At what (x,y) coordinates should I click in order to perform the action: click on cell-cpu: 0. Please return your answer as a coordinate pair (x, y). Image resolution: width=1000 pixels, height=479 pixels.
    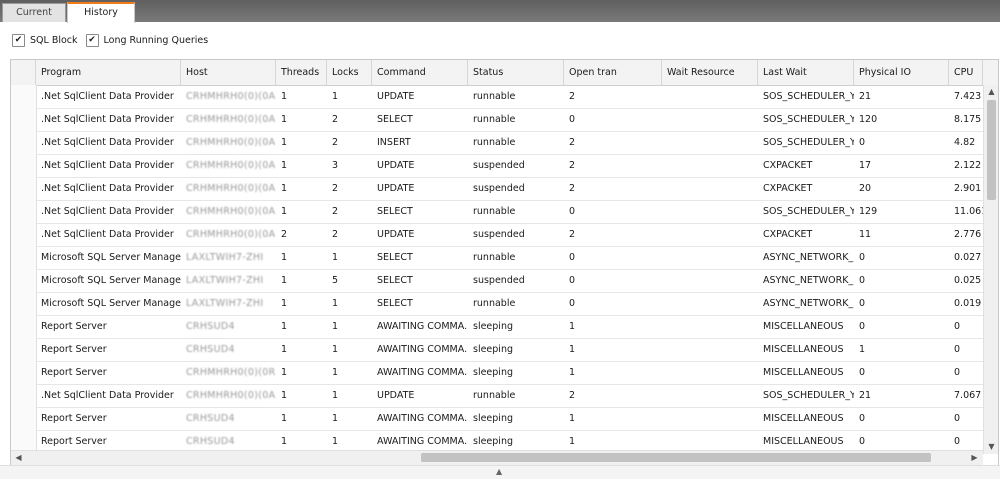
    Looking at the image, I should click on (957, 326).